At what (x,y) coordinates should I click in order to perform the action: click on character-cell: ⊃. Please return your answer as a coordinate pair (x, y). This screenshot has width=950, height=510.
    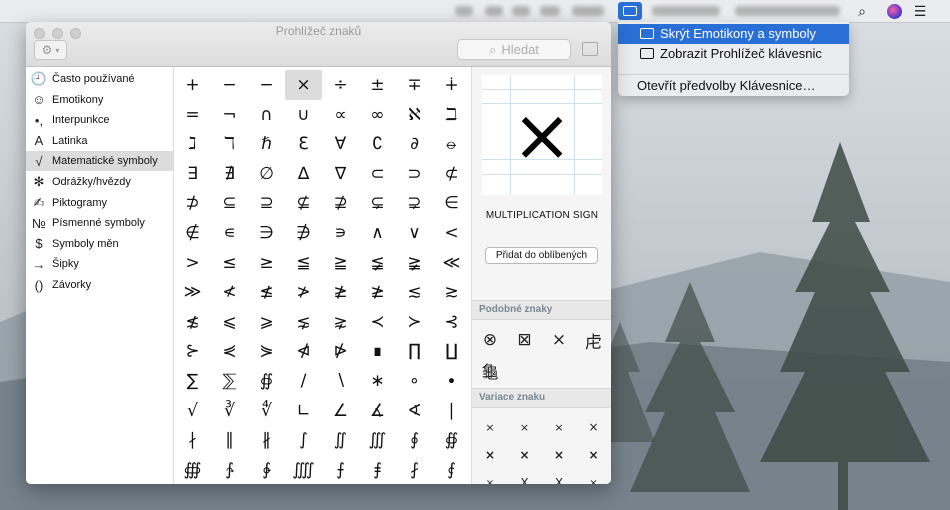
    Looking at the image, I should click on (414, 174).